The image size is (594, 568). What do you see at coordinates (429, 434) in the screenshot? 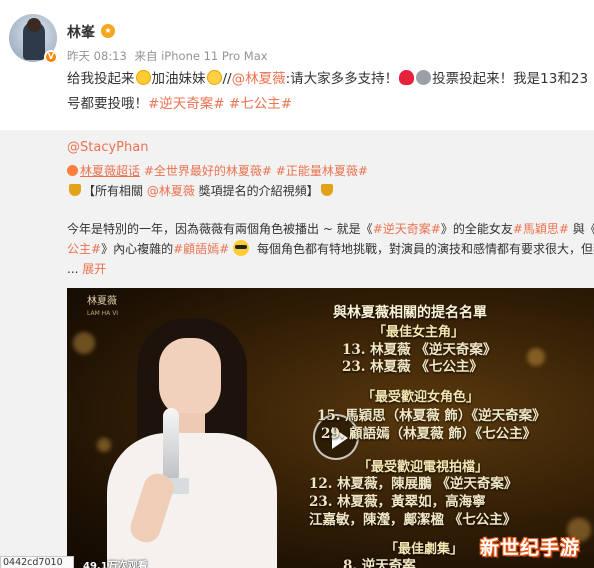
I see `nomination-entry: 29. 顧語嫣（林夏薇 飾）《七公主》` at bounding box center [429, 434].